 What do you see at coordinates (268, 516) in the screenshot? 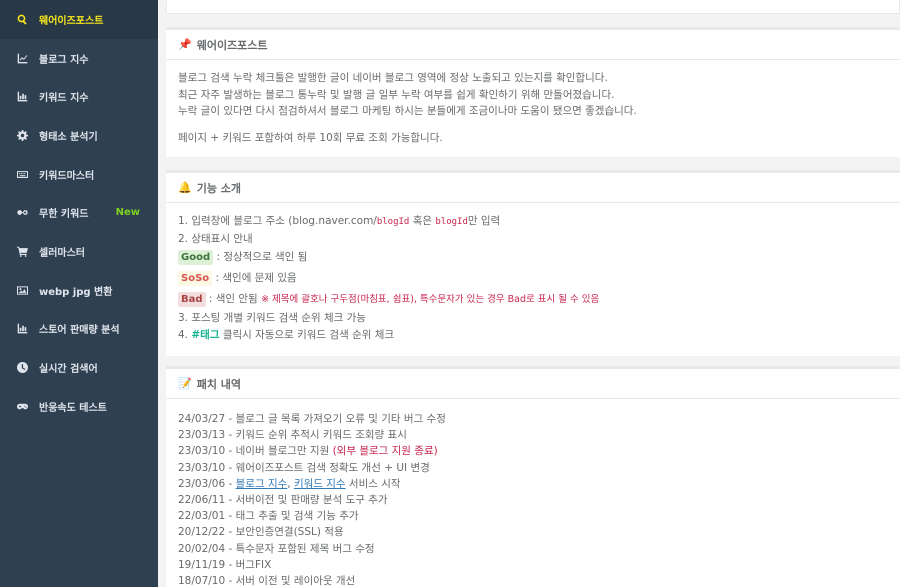
I see `patch-entry: 22/03/01 - 태그 추출 및 검색 기능 추가` at bounding box center [268, 516].